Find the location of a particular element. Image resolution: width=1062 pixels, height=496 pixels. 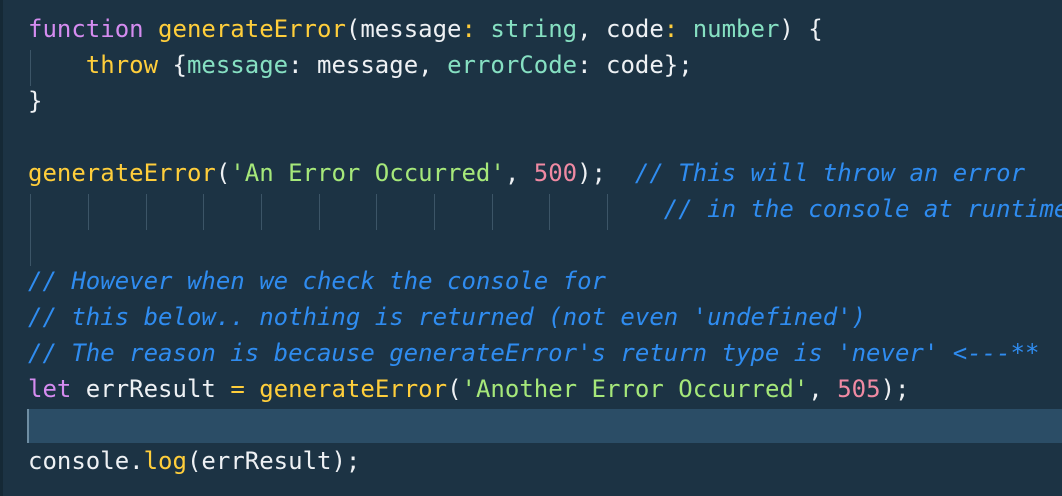

code-token: ) { is located at coordinates (801, 29).